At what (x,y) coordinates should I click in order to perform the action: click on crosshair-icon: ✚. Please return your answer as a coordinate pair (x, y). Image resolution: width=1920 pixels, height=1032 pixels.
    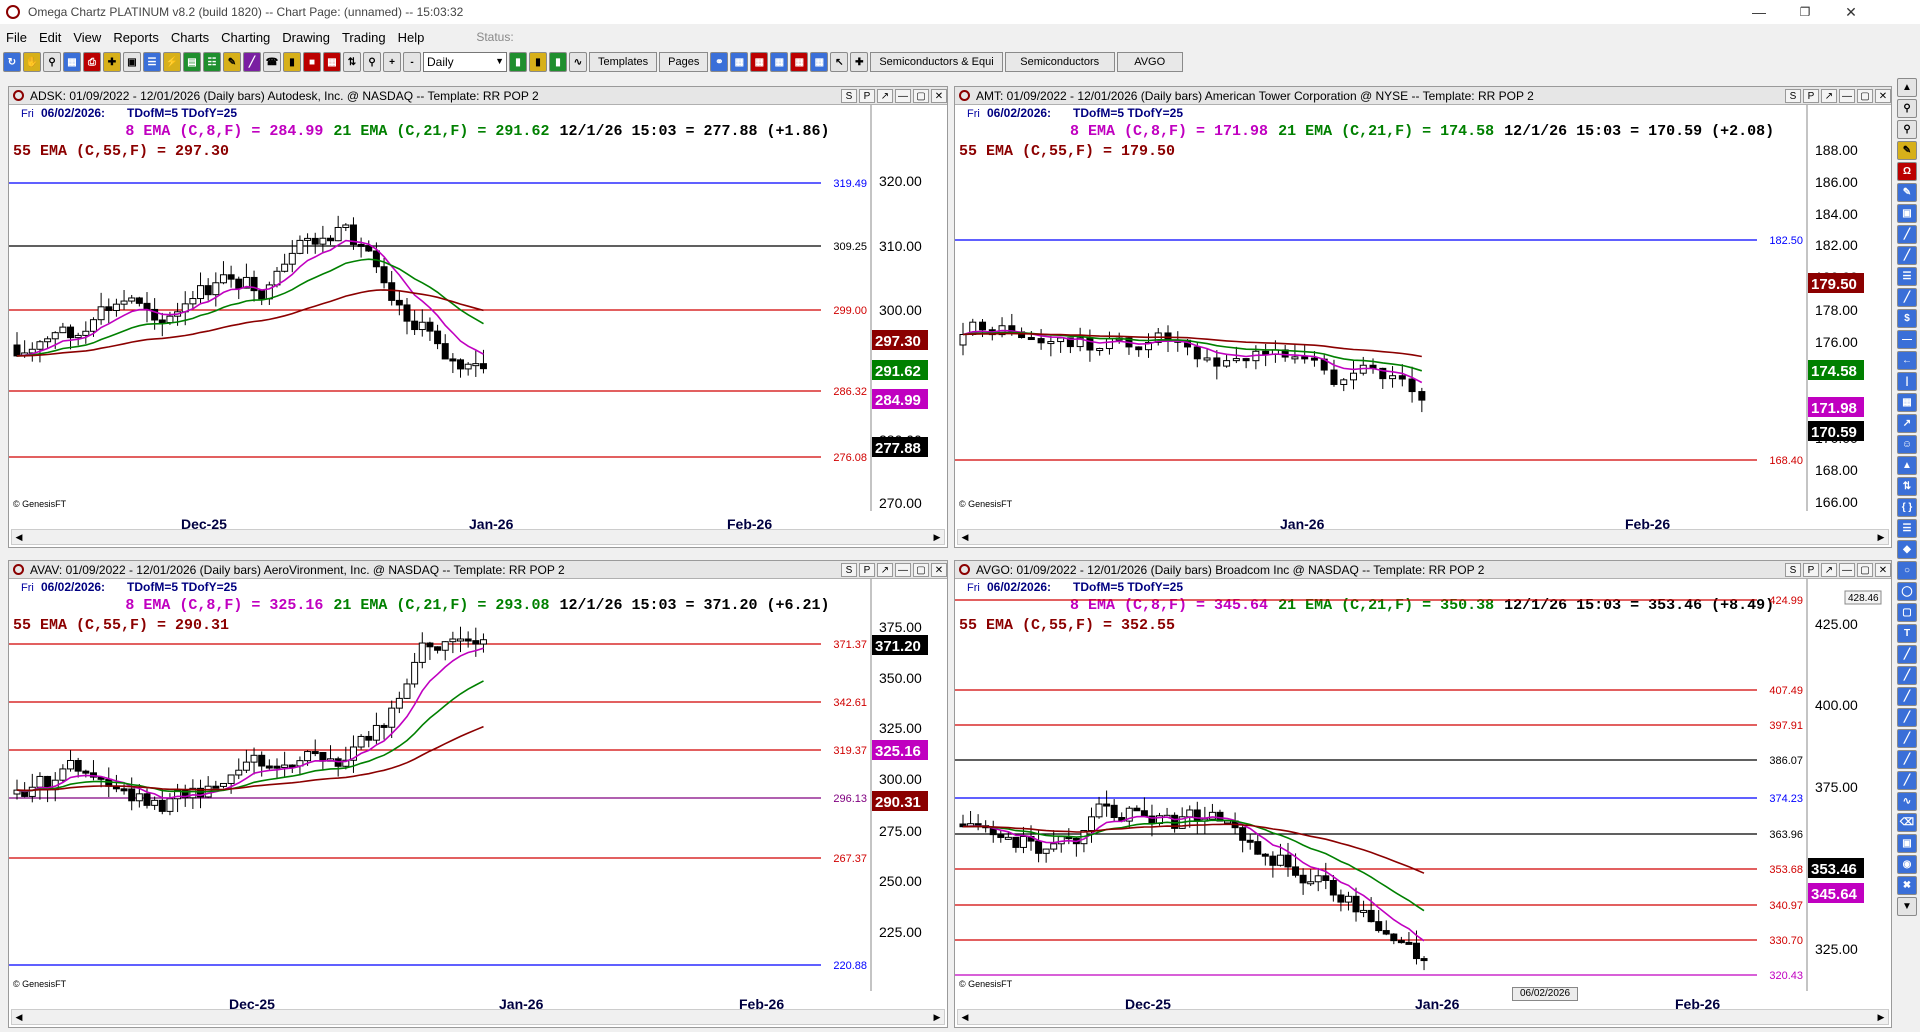
    Looking at the image, I should click on (112, 62).